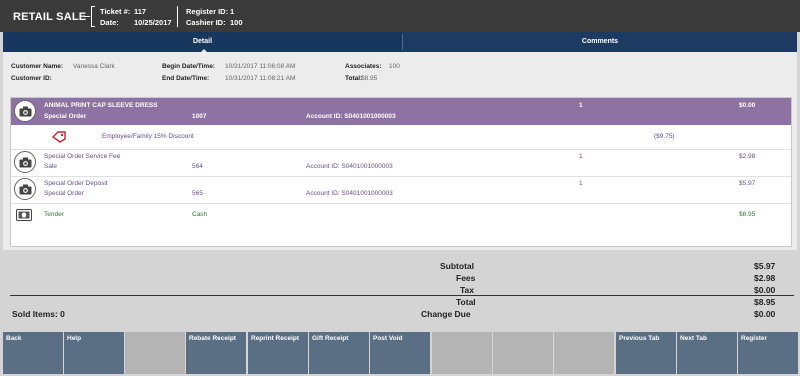  I want to click on fees-label: Fees, so click(466, 278).